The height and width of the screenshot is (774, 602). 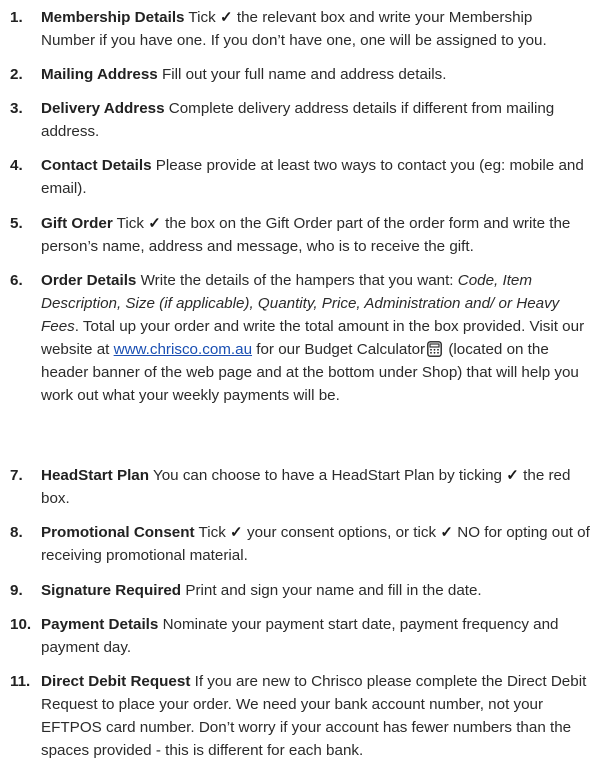 What do you see at coordinates (16, 280) in the screenshot?
I see `item-number: 6.` at bounding box center [16, 280].